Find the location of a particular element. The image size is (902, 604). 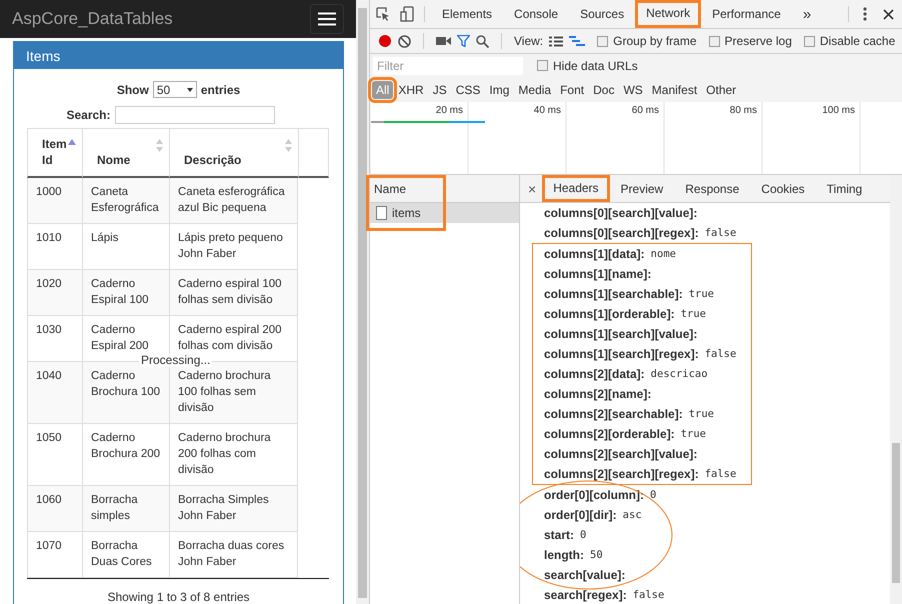

timeline-tick: 40 ms is located at coordinates (547, 110).